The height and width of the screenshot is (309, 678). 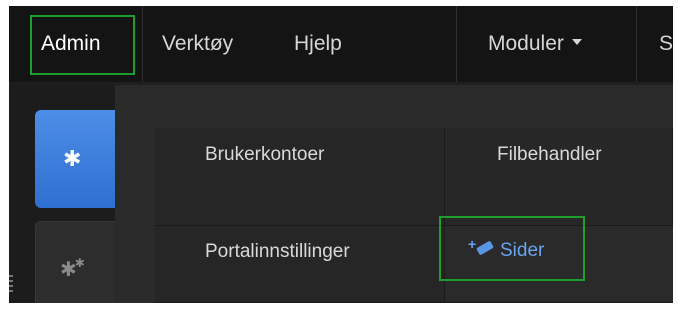 I want to click on menu-help: Hjelp, so click(x=318, y=44).